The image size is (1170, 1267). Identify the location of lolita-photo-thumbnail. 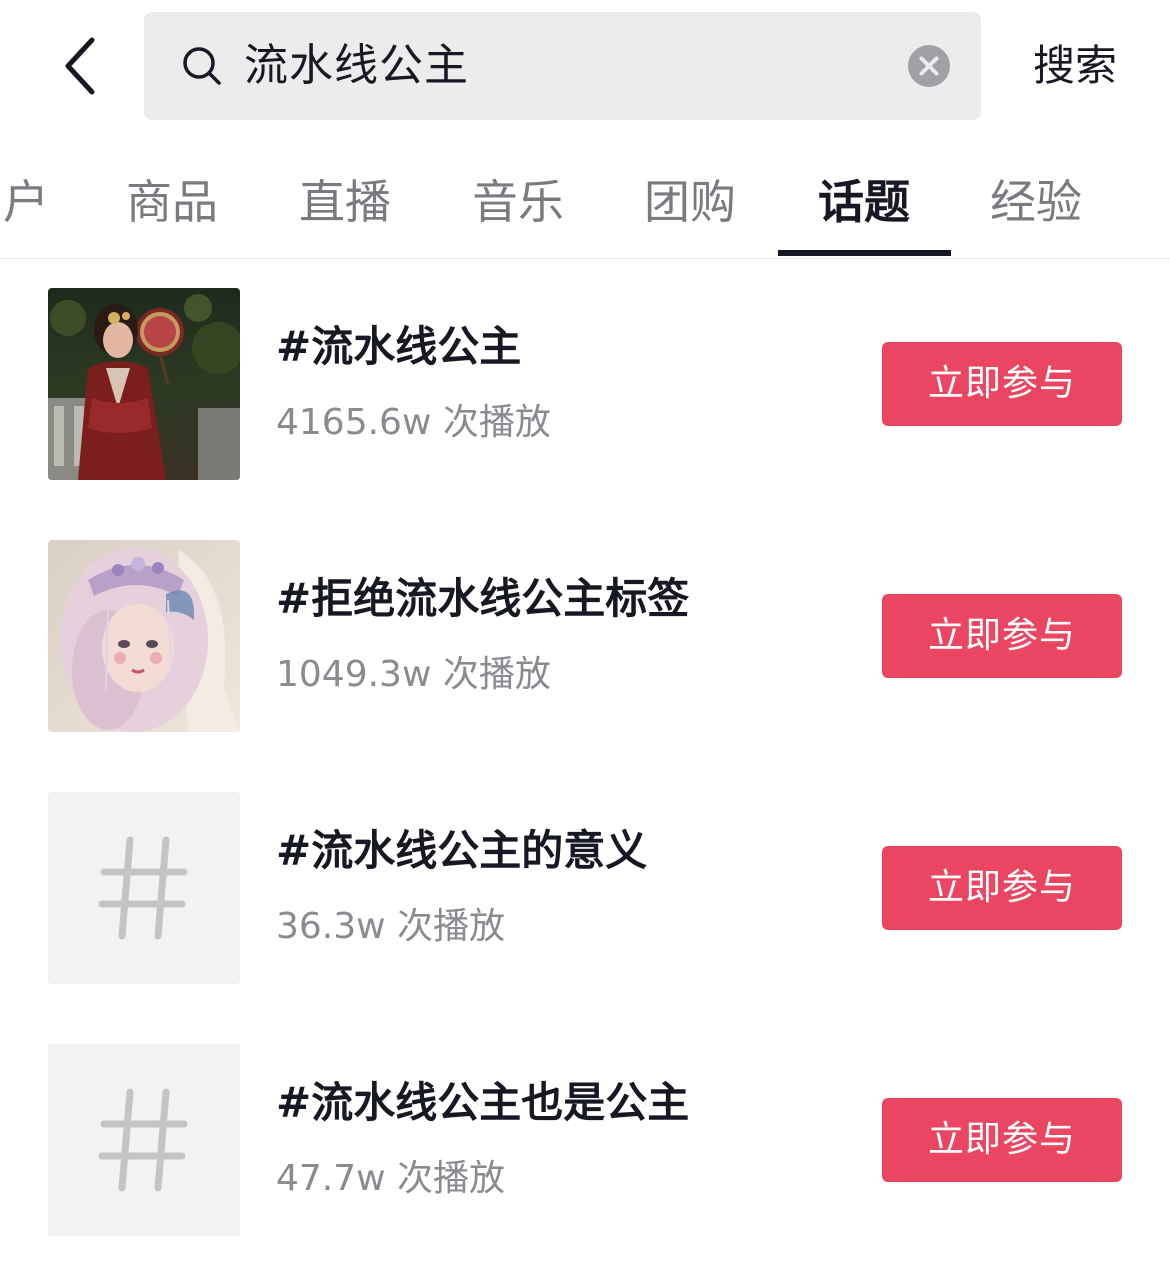
(144, 636).